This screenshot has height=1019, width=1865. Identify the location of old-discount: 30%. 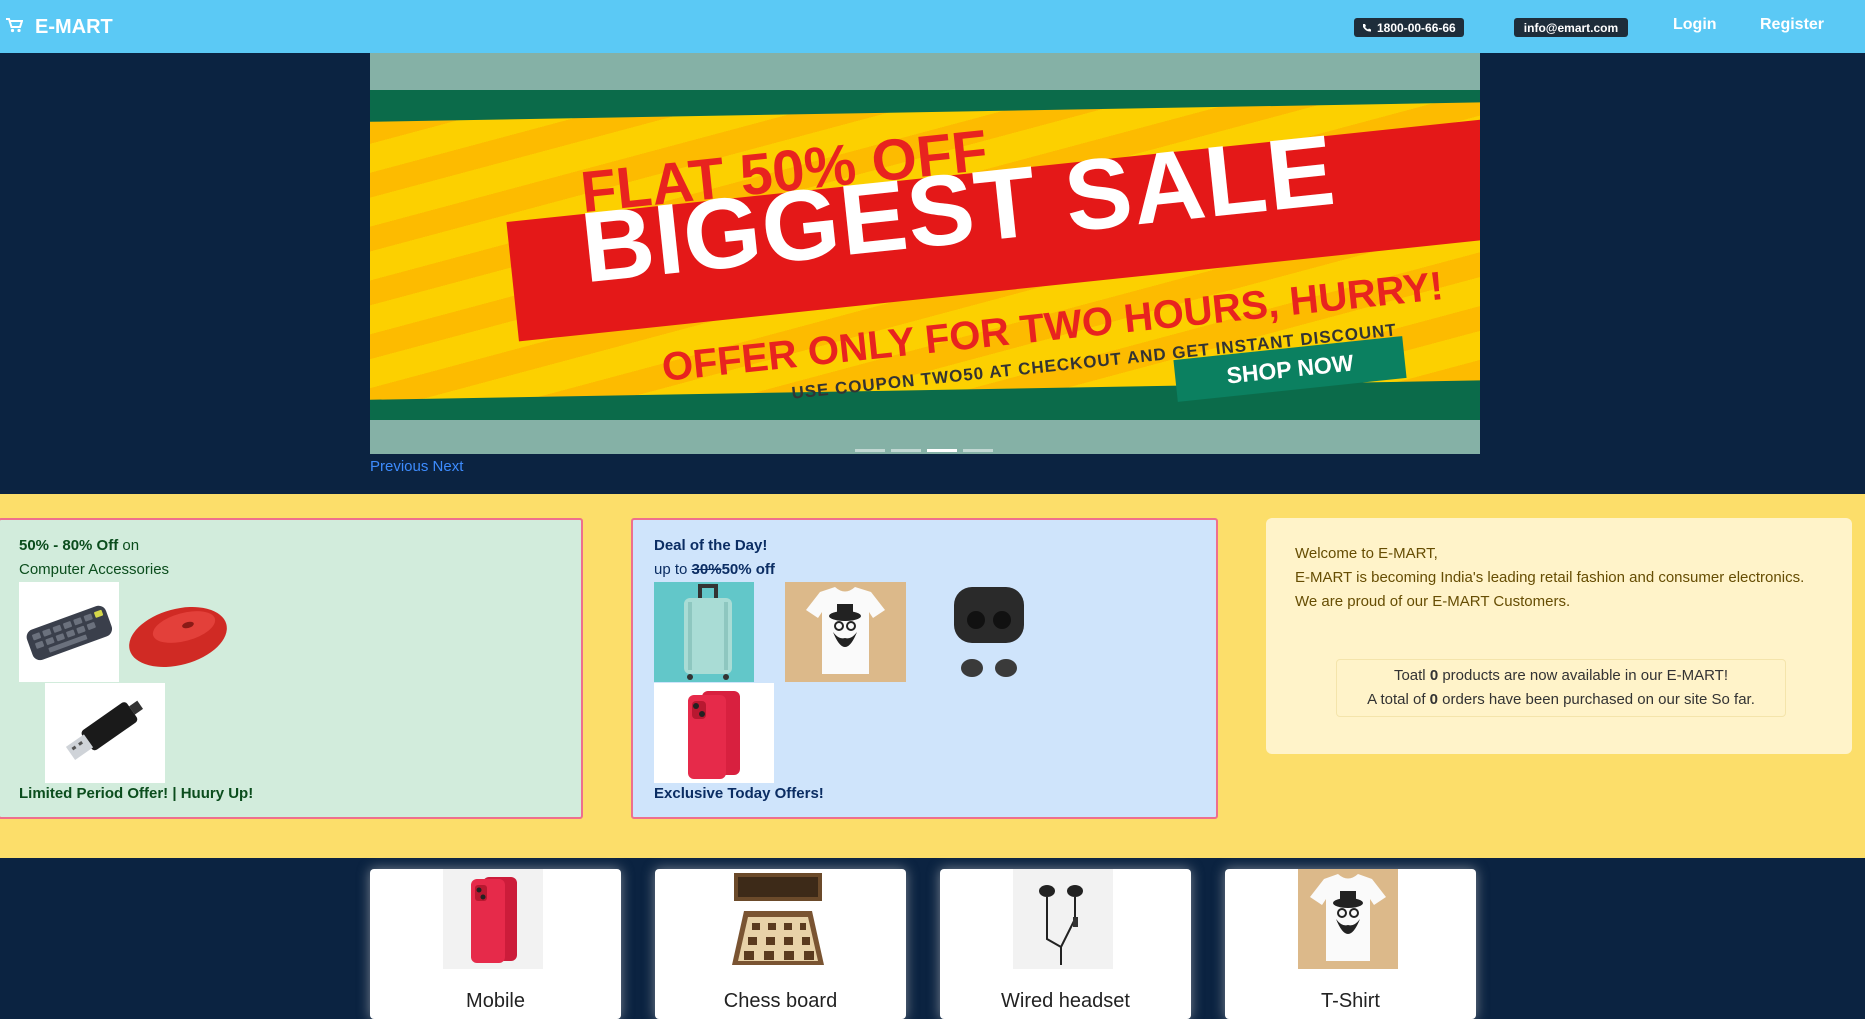
(706, 569).